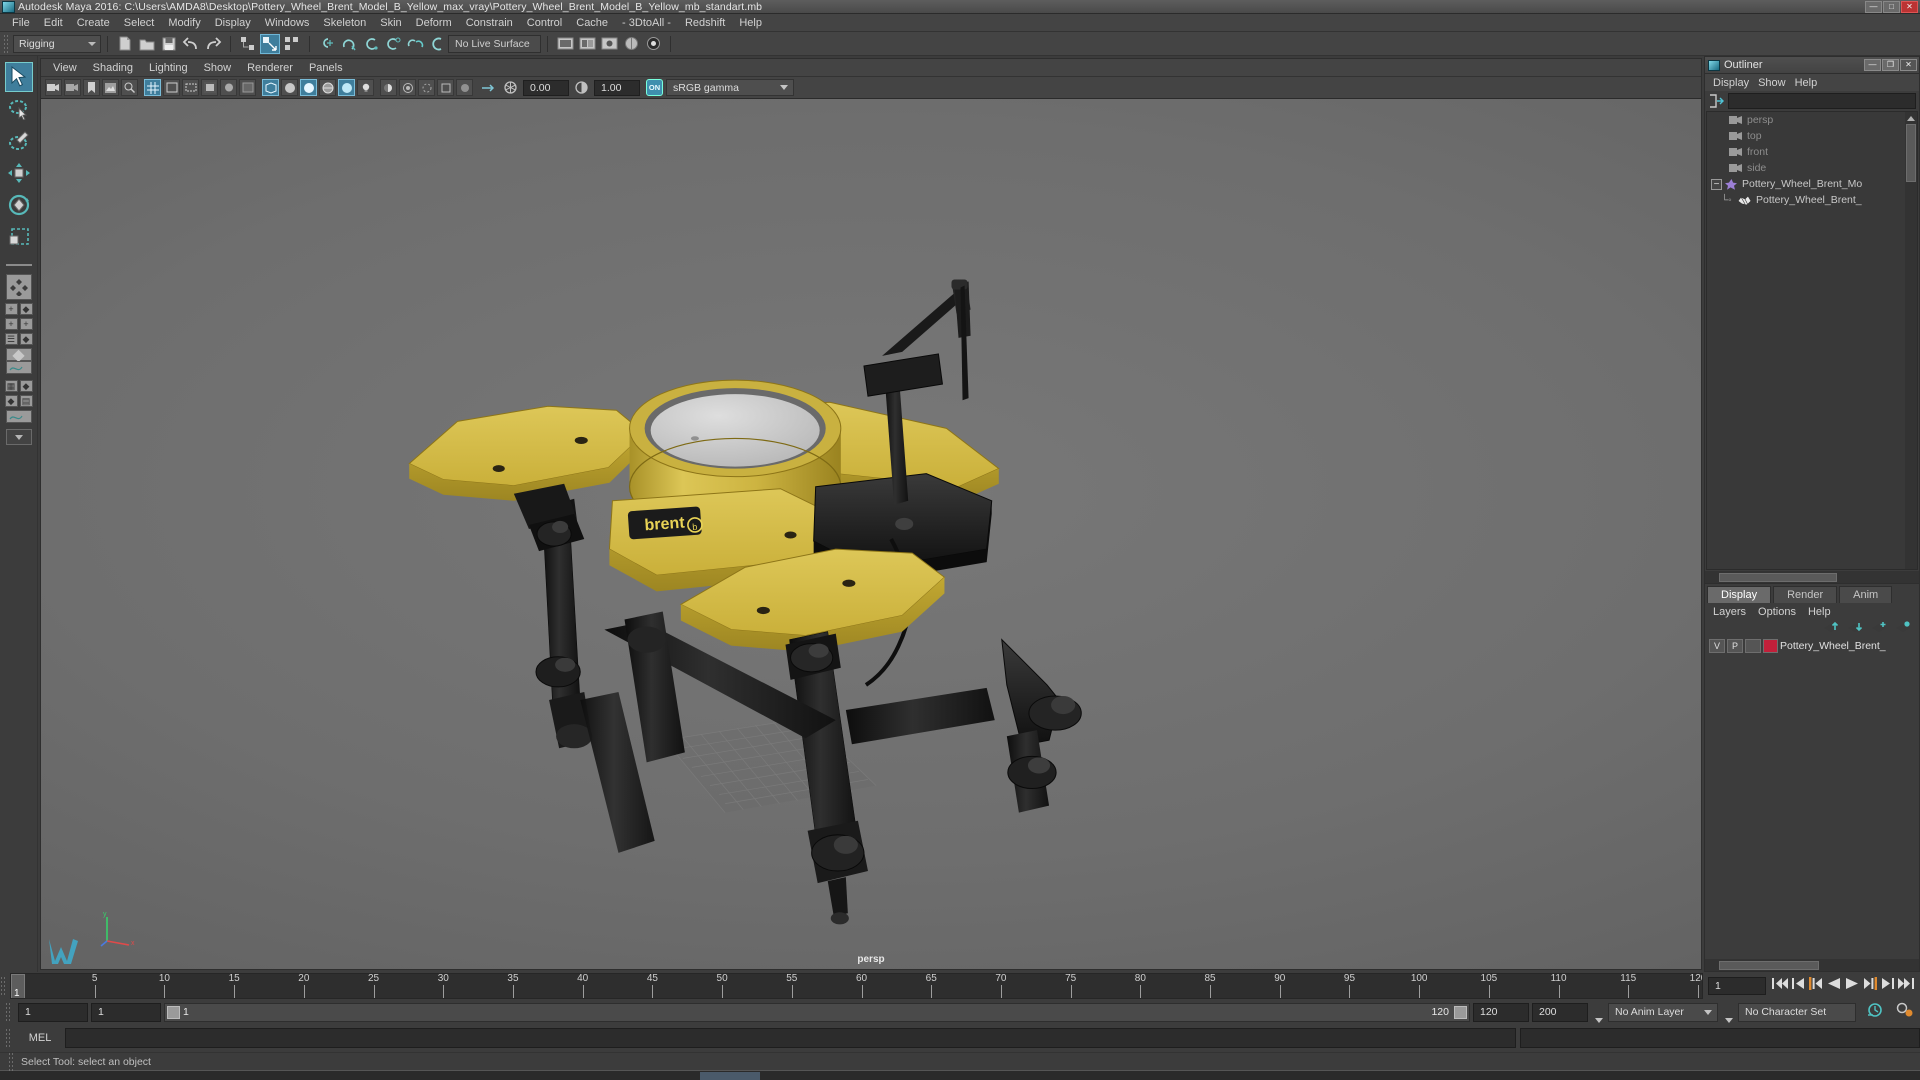 The height and width of the screenshot is (1080, 1920). I want to click on layer-row: V P Pottery_Wheel_Brent_, so click(1812, 646).